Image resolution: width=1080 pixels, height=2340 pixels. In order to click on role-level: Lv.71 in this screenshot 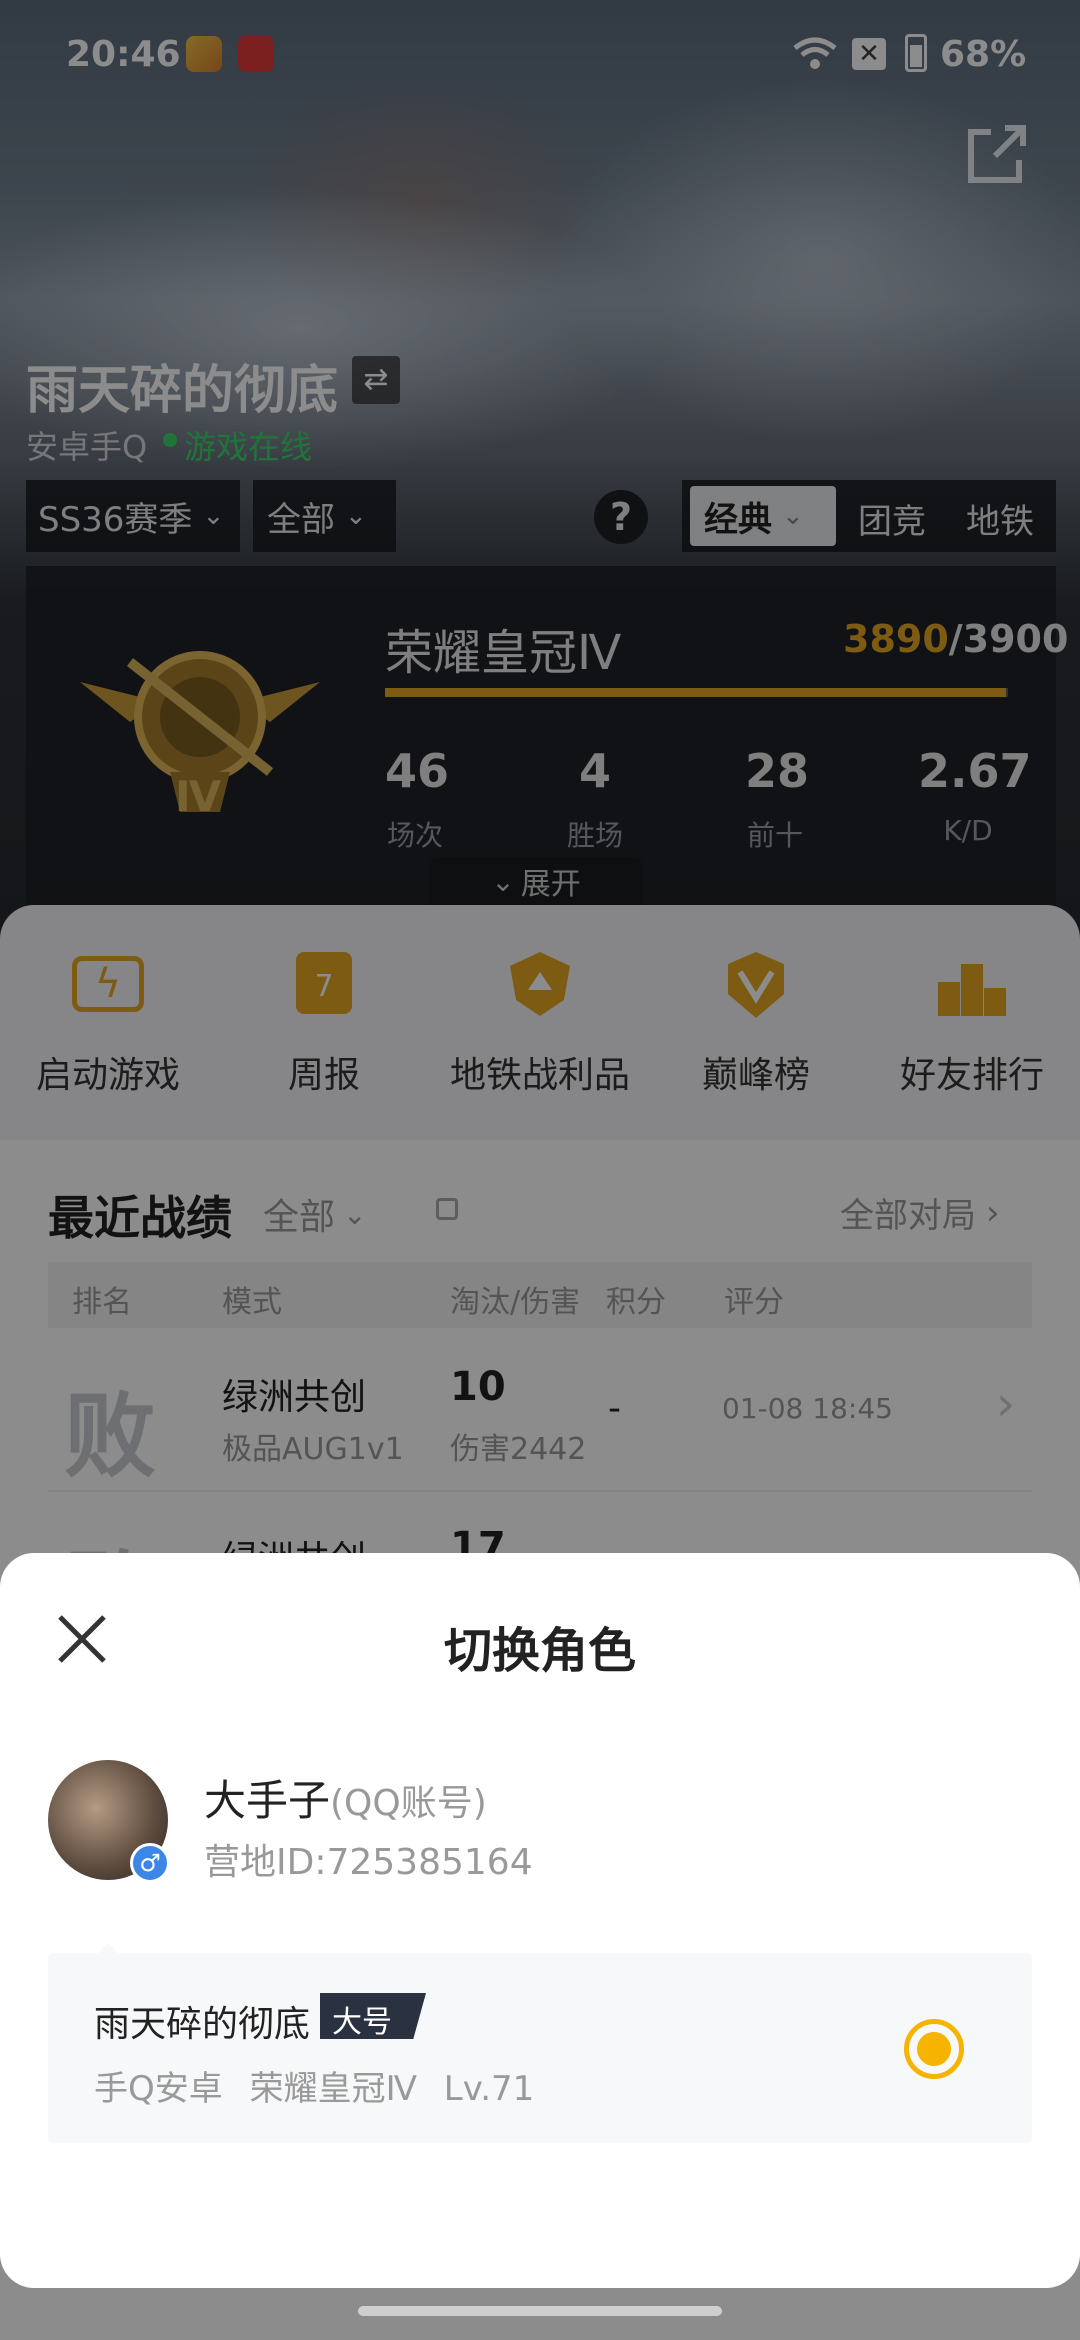, I will do `click(489, 2089)`.